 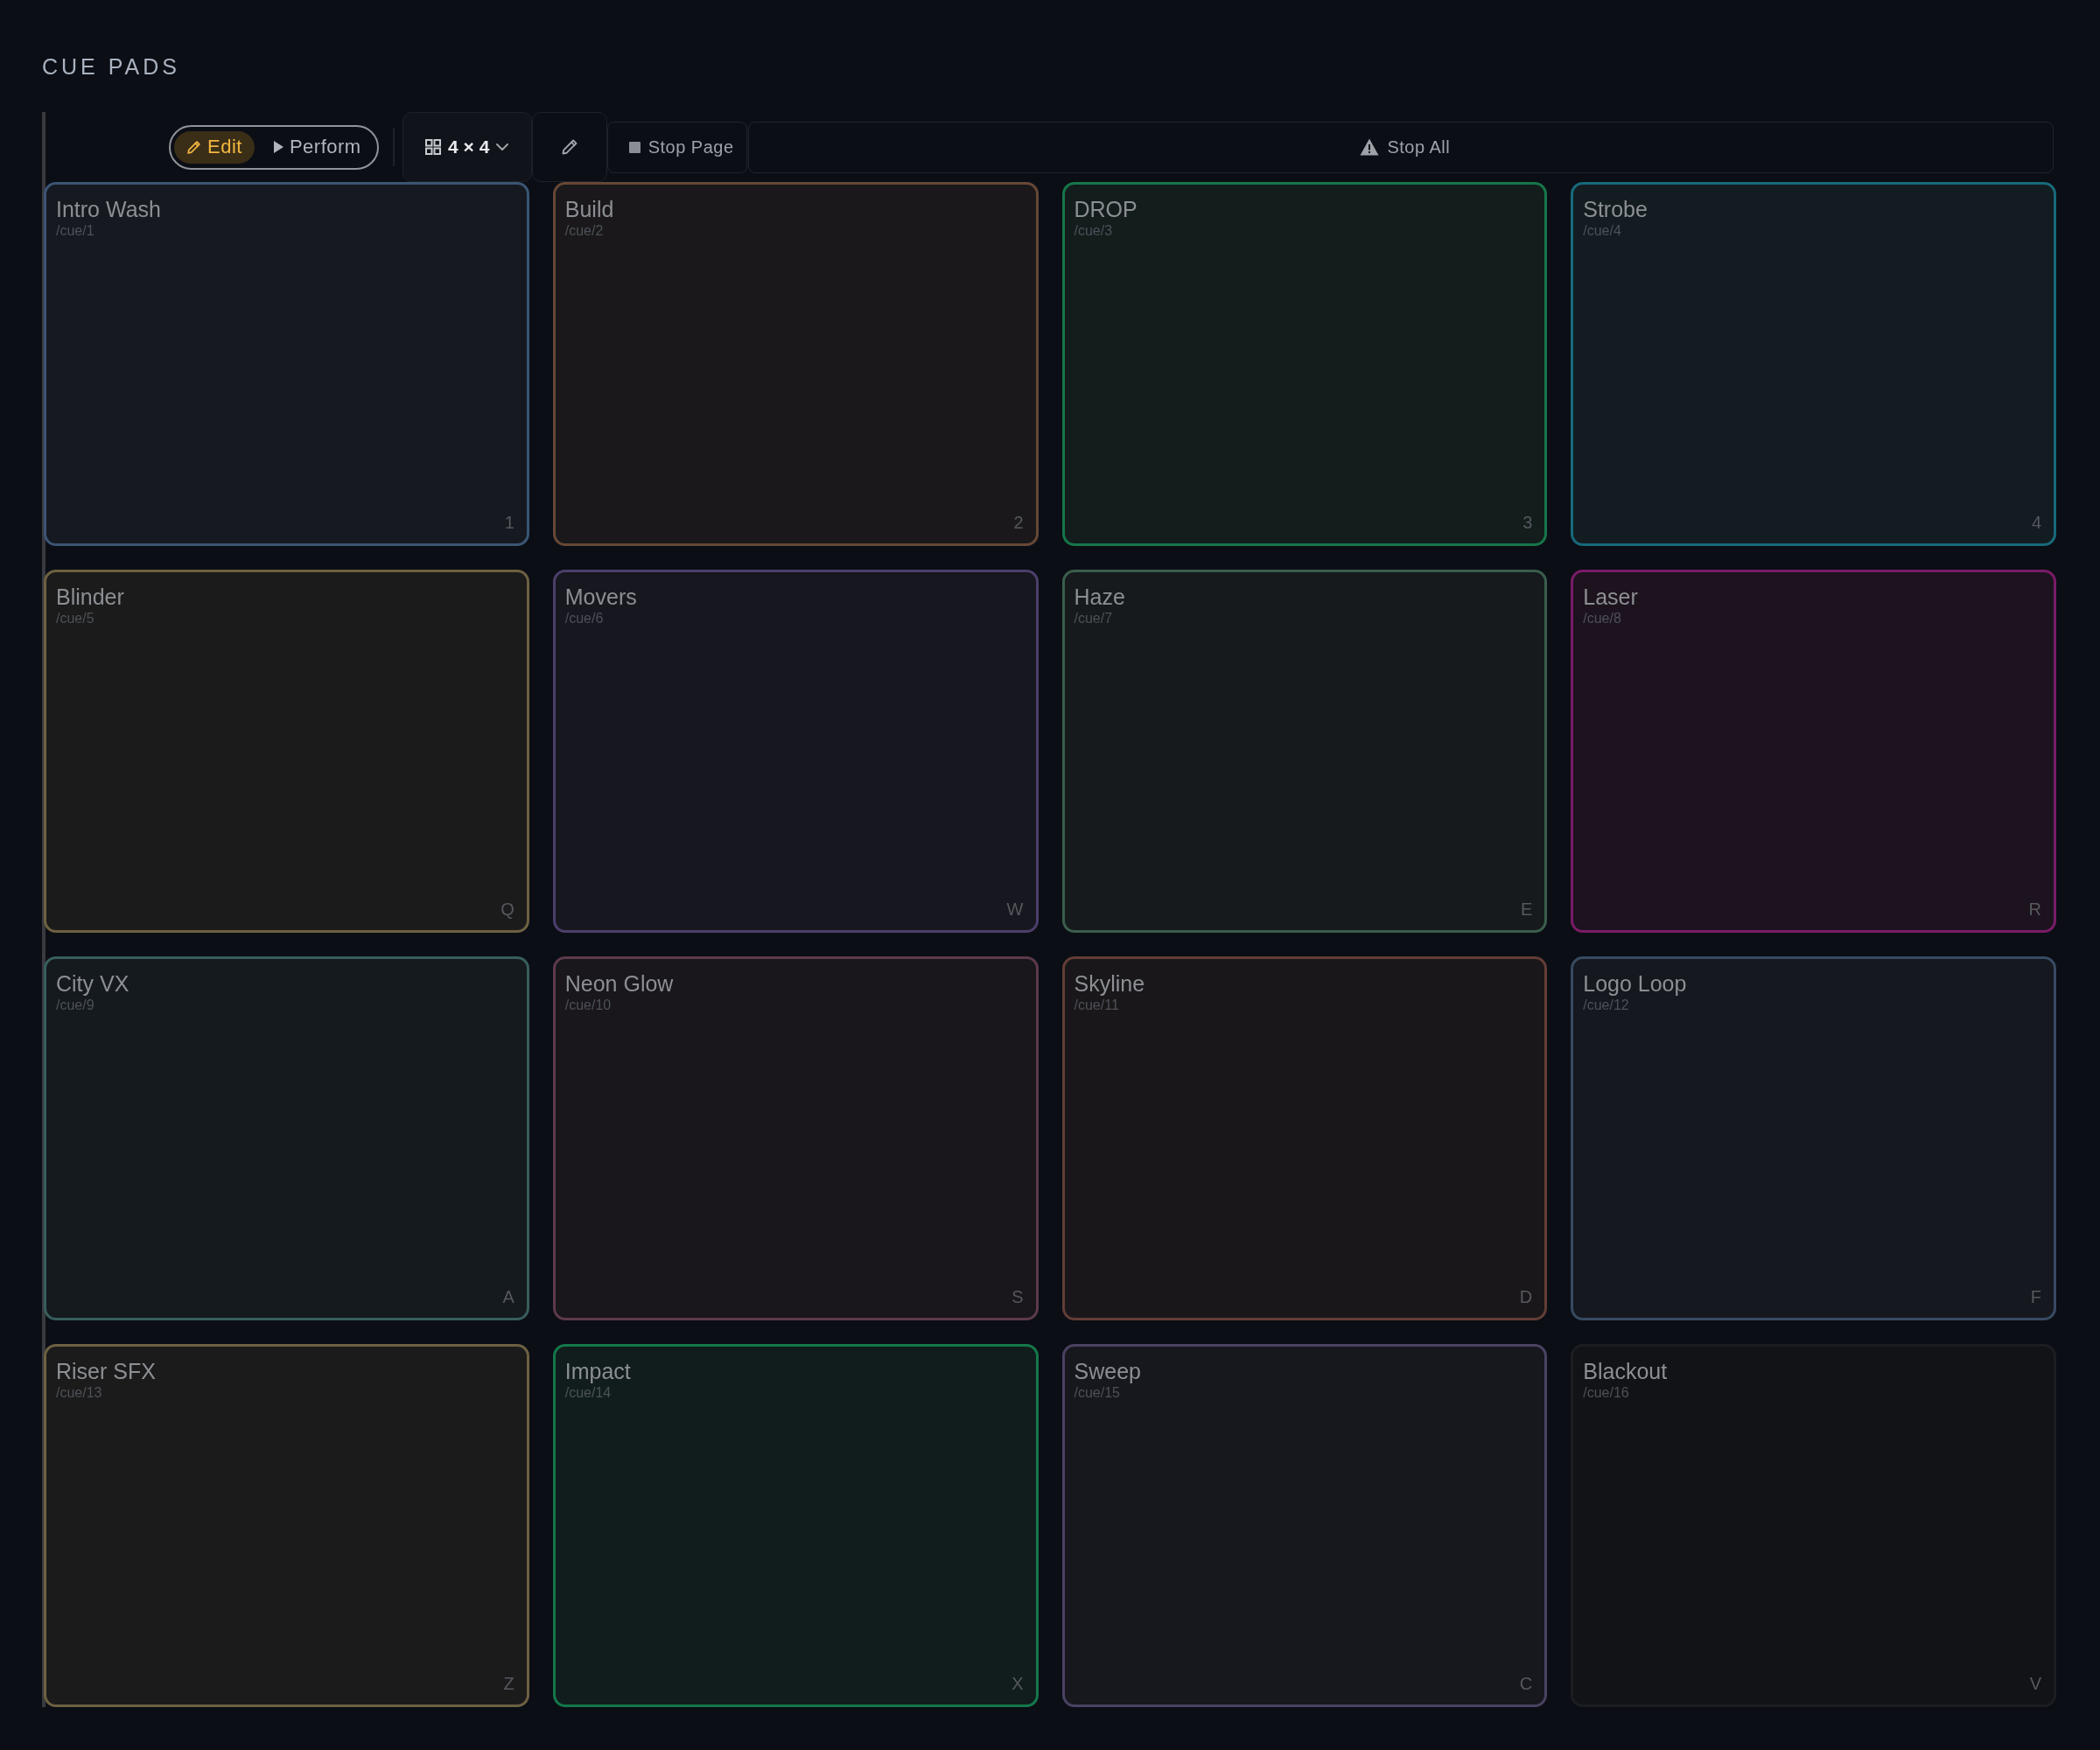 I want to click on pad-name: Movers, so click(x=600, y=596).